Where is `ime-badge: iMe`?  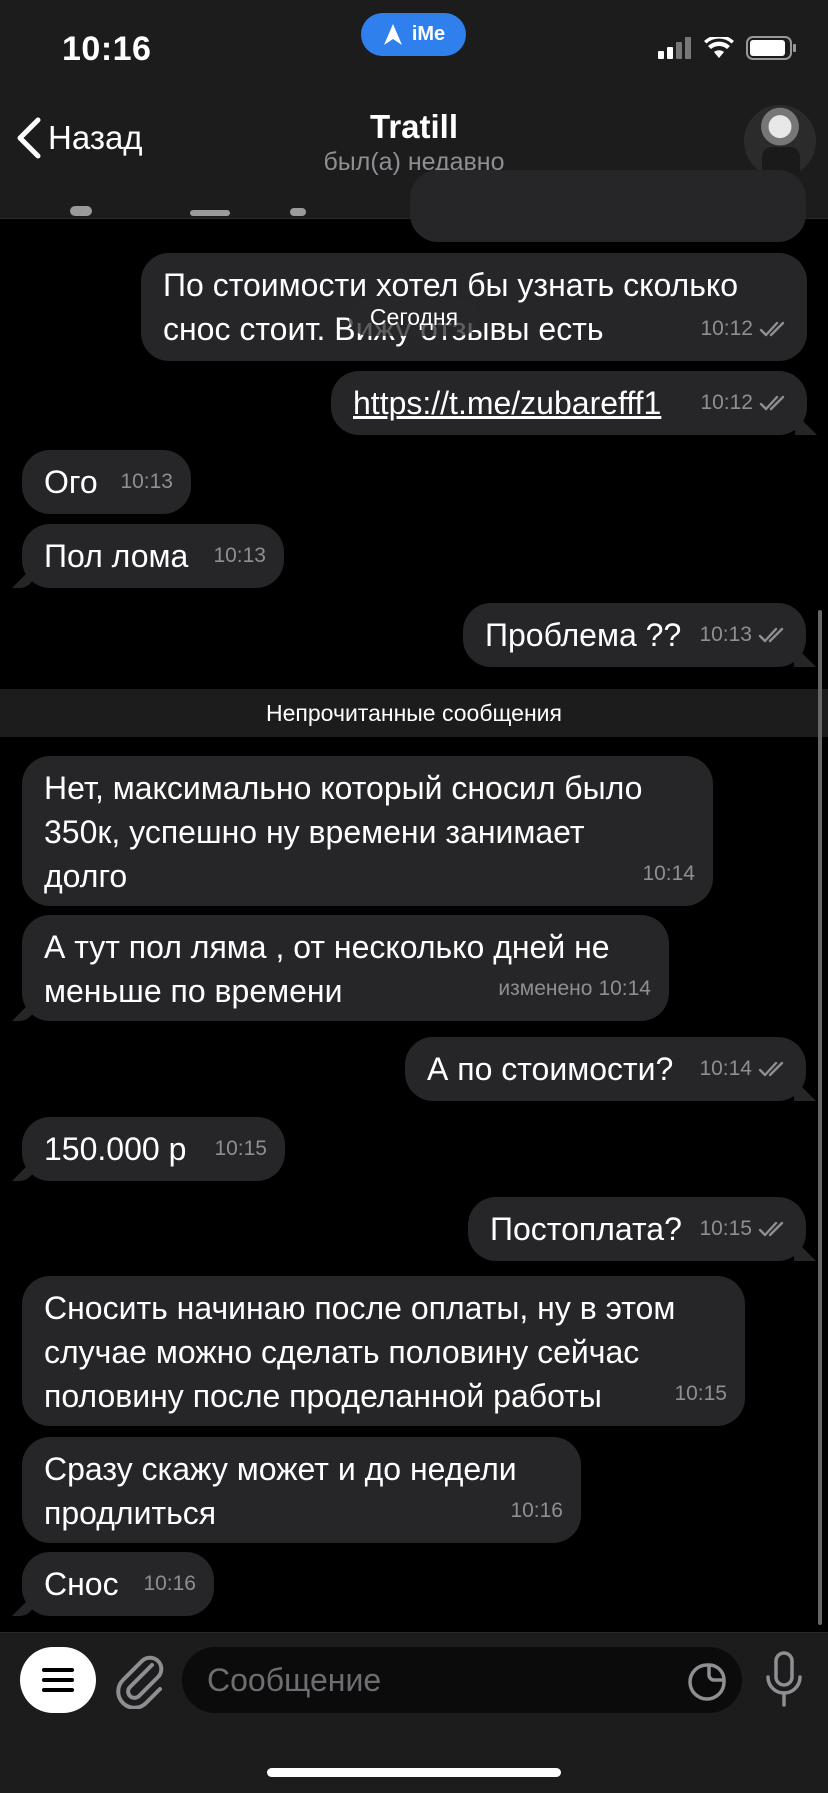 ime-badge: iMe is located at coordinates (413, 34).